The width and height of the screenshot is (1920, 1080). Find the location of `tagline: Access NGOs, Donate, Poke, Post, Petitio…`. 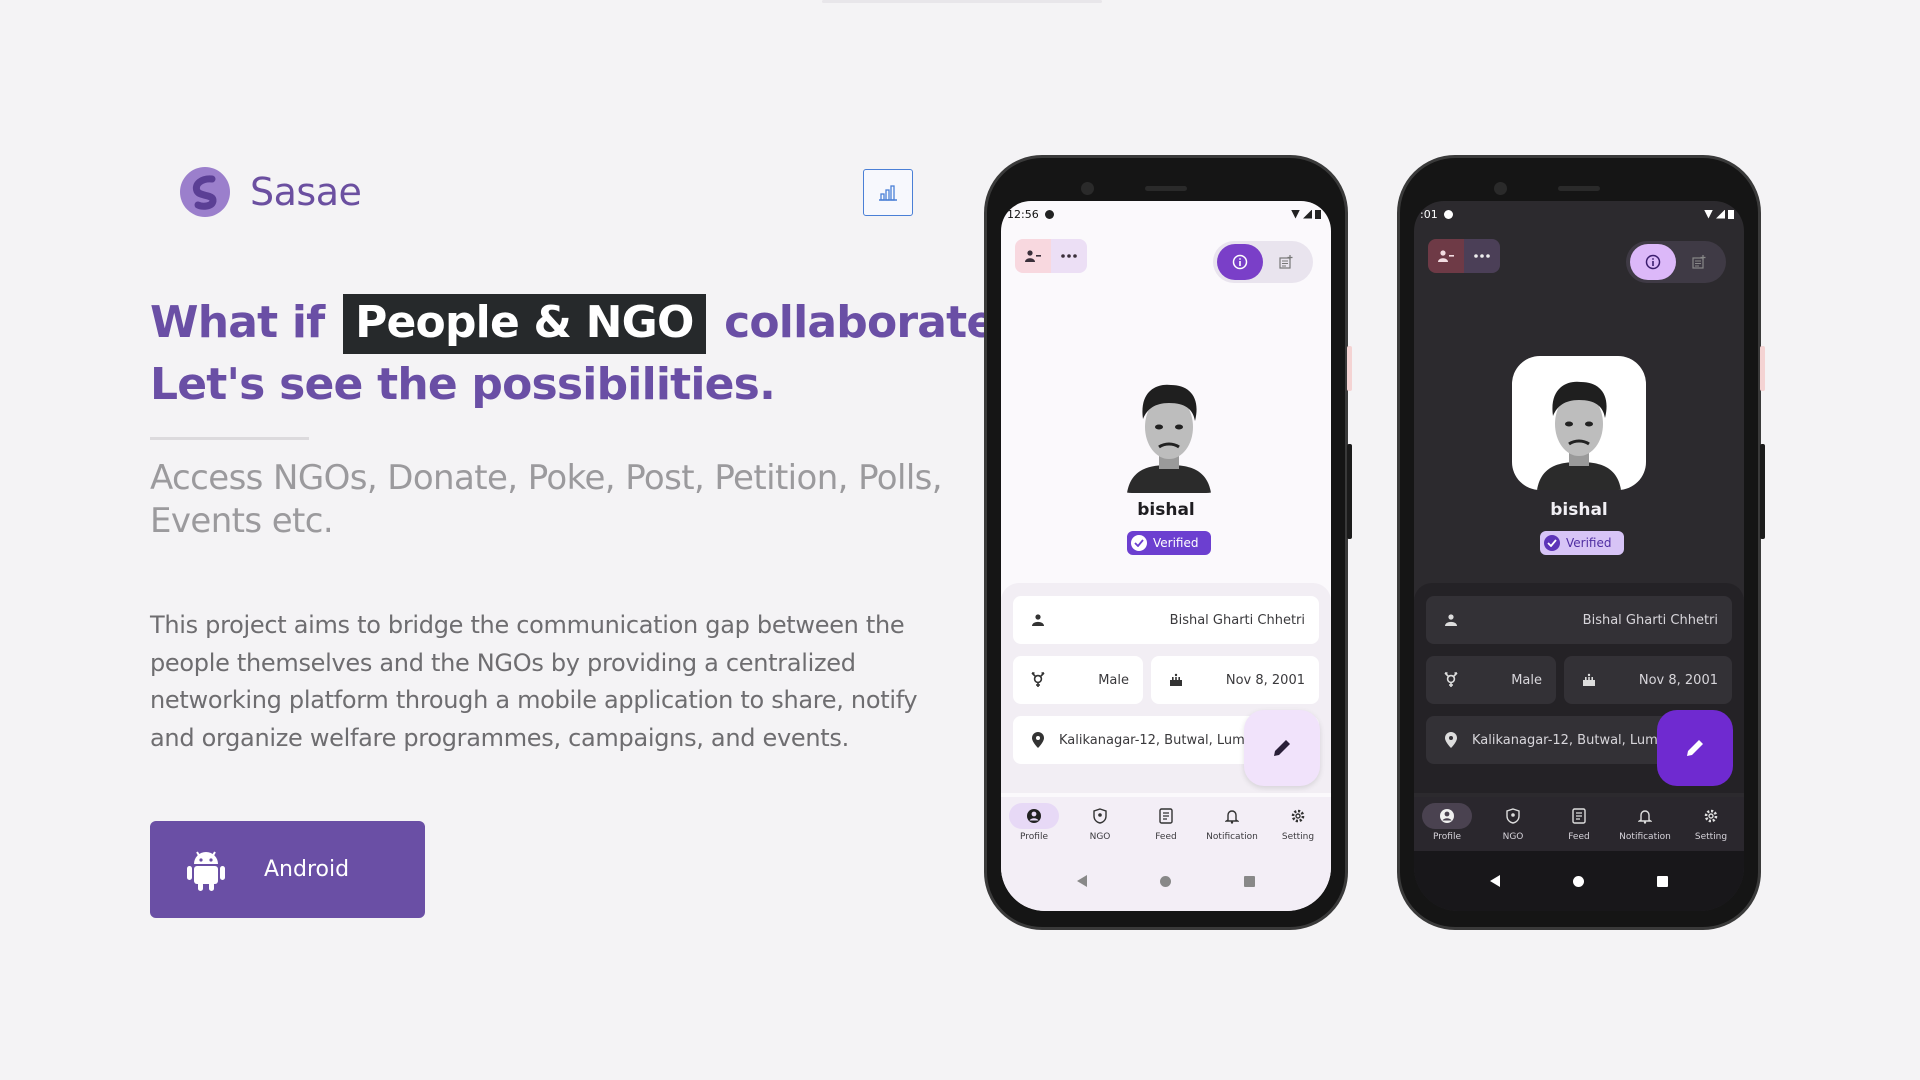

tagline: Access NGOs, Donate, Poke, Post, Petitio… is located at coordinates (546, 499).